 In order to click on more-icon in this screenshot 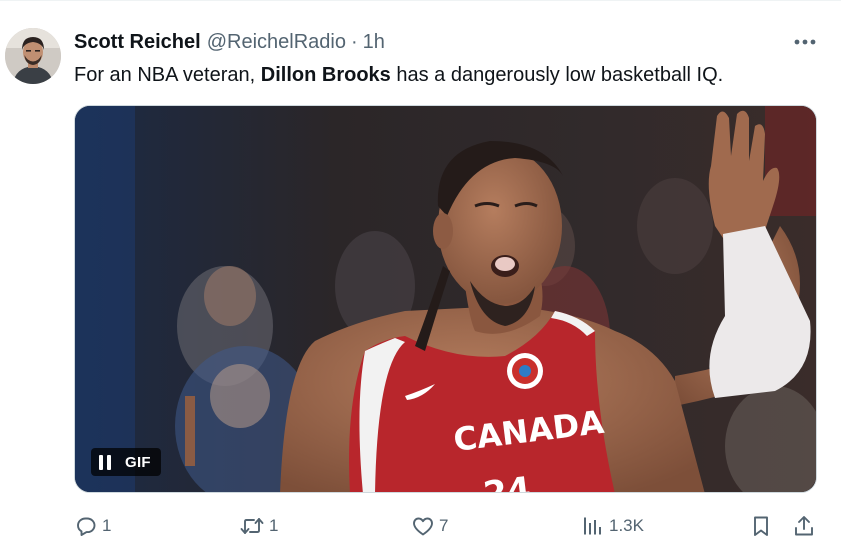, I will do `click(805, 42)`.